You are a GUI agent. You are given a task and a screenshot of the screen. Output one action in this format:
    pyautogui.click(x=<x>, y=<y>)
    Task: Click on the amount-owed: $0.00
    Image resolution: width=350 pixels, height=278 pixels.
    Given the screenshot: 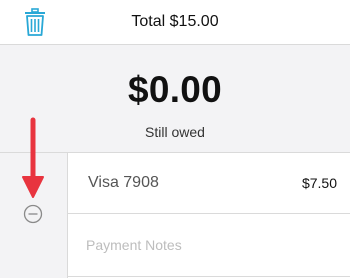 What is the action you would take?
    pyautogui.click(x=175, y=89)
    